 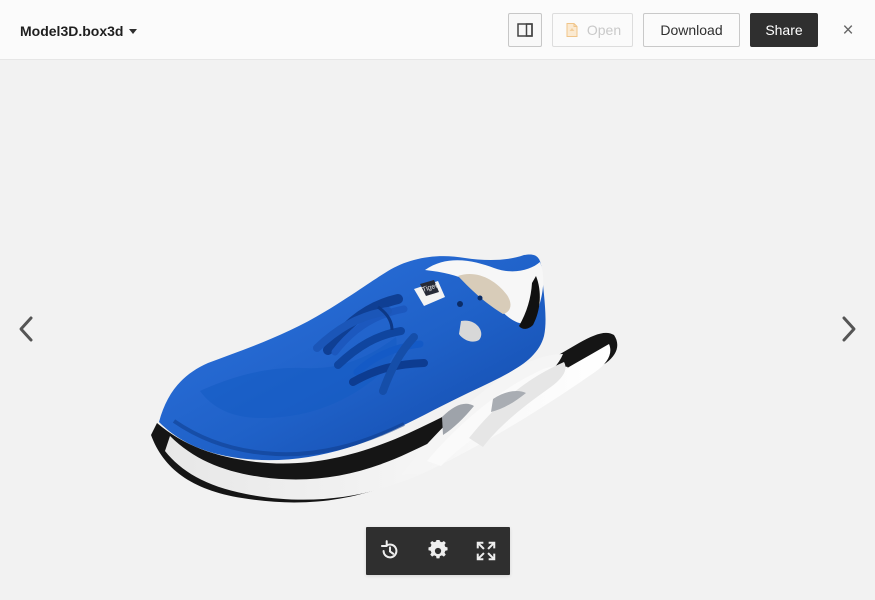 I want to click on download-button: Download, so click(x=691, y=30).